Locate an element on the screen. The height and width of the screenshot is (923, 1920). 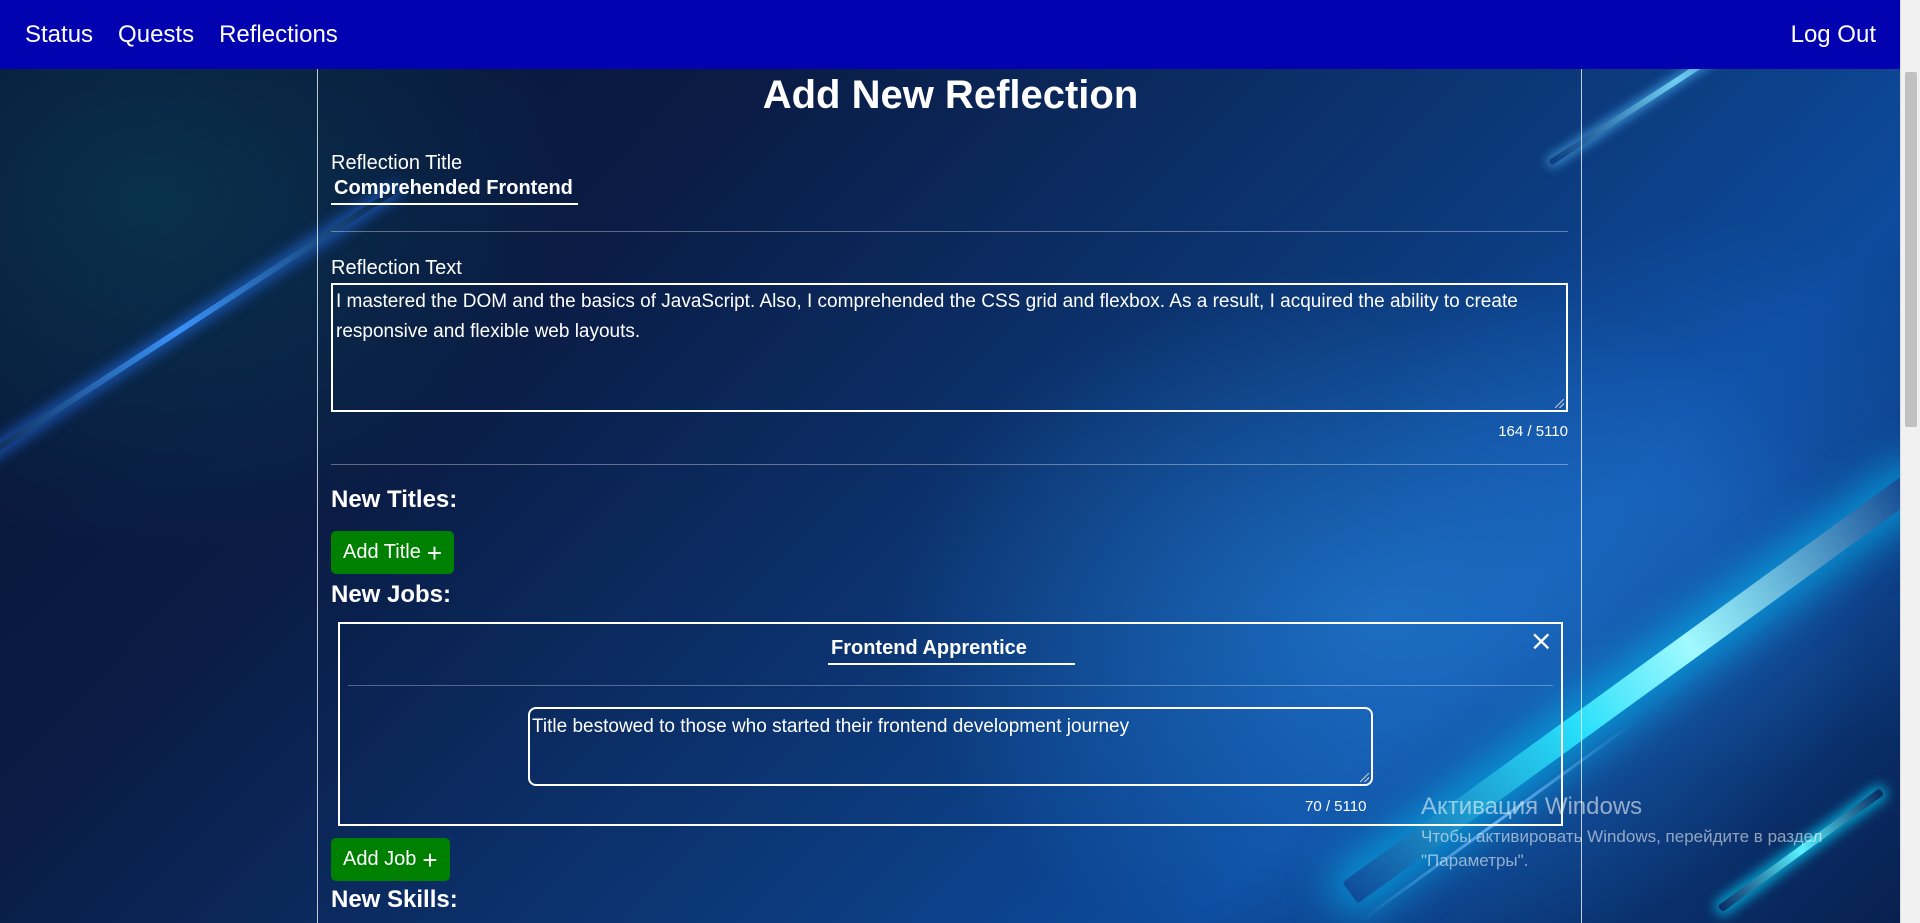
add-title-button: Add Title + is located at coordinates (393, 552).